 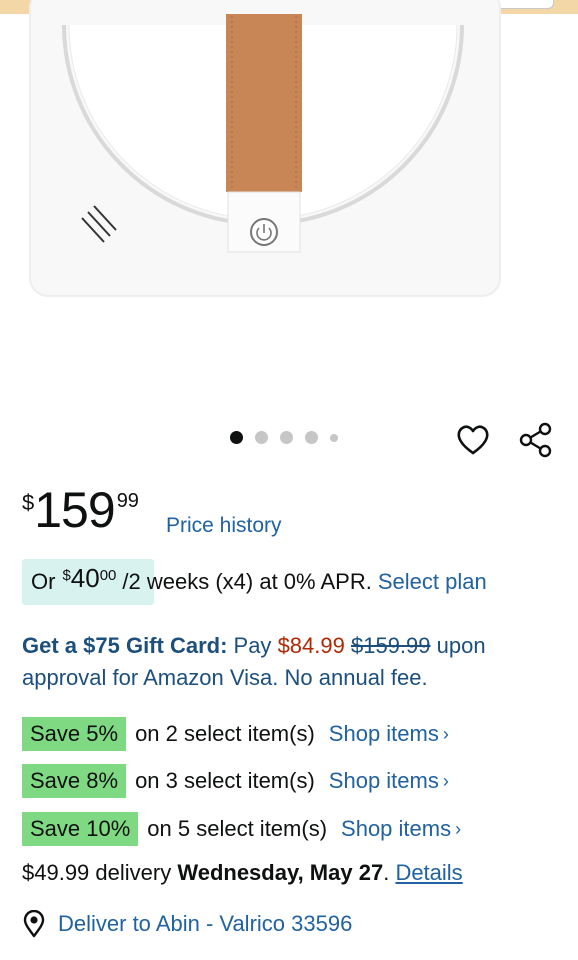 I want to click on save-description: on 3 select item(s), so click(x=225, y=780).